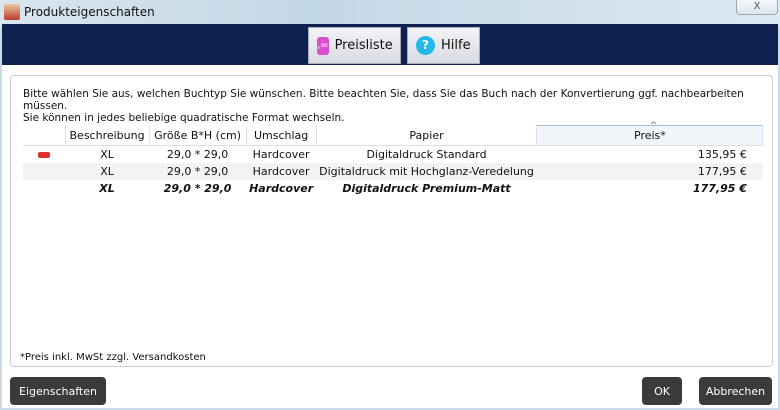 The width and height of the screenshot is (780, 410). What do you see at coordinates (390, 13) in the screenshot?
I see `title-bar: Produkteigenschaften X` at bounding box center [390, 13].